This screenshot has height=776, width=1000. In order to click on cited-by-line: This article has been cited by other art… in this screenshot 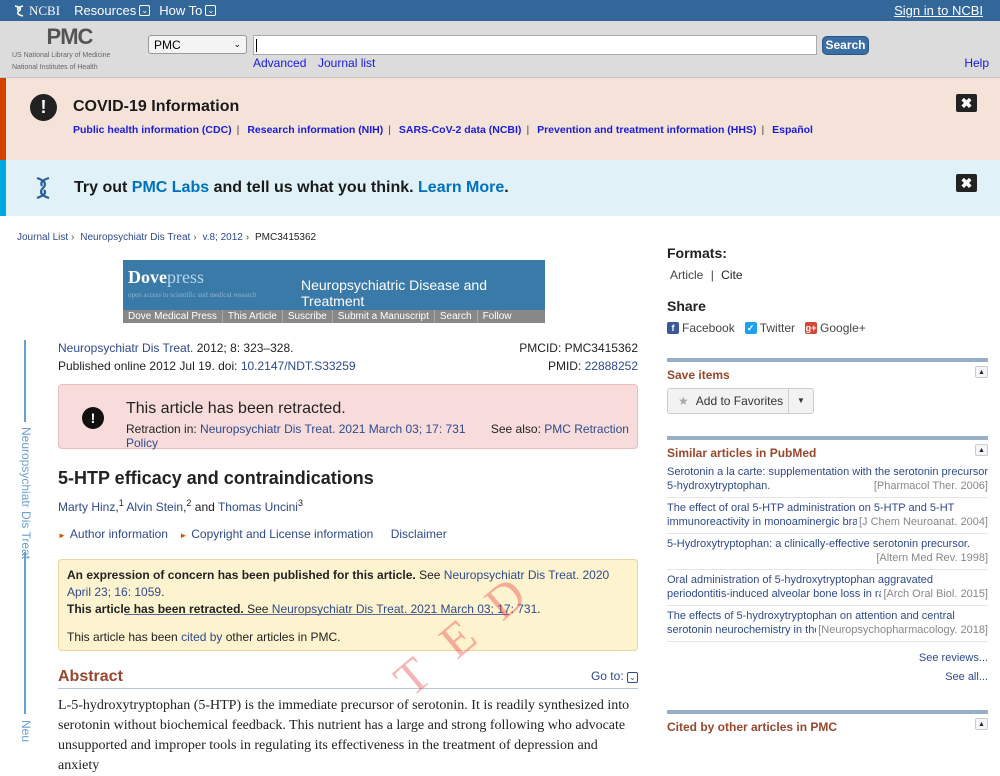, I will do `click(203, 637)`.